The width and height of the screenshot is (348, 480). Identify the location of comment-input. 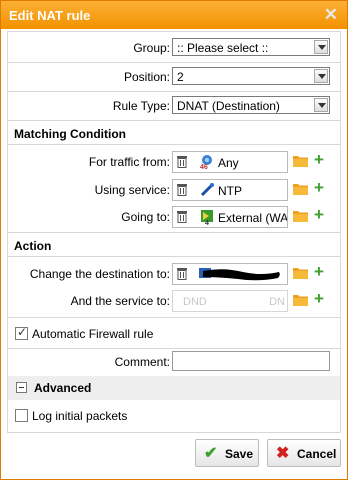
(251, 361).